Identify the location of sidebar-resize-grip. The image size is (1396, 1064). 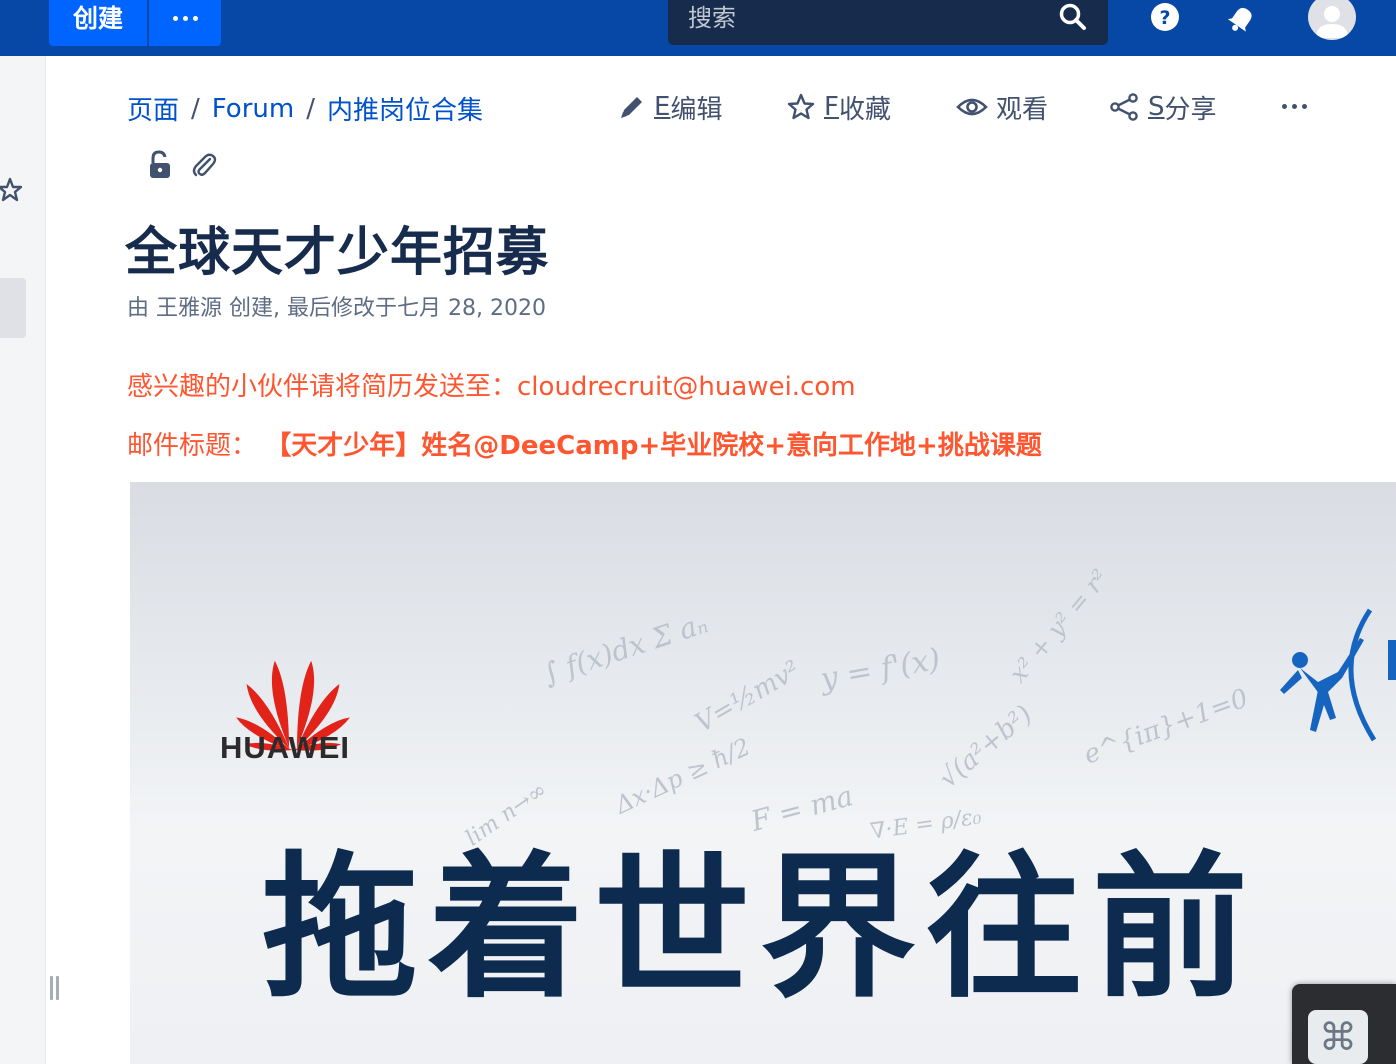
(55, 988).